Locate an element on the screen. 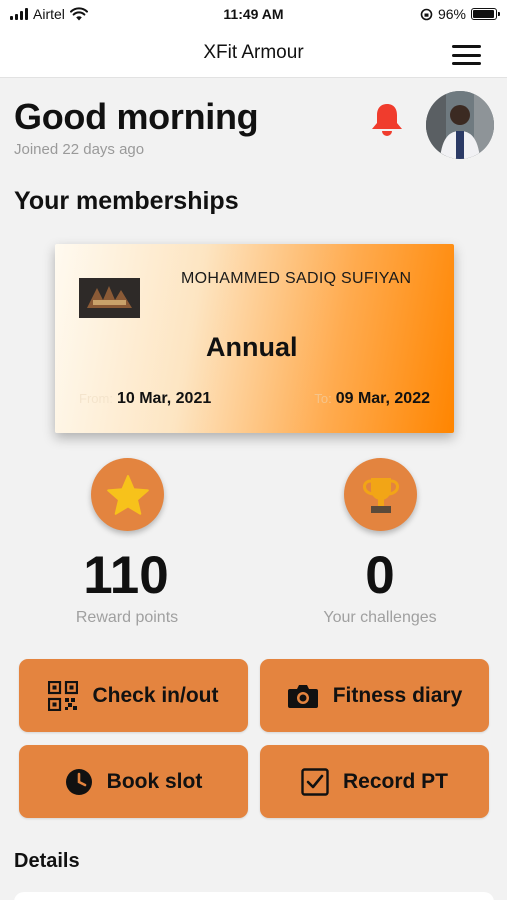  profile-avatar is located at coordinates (460, 125).